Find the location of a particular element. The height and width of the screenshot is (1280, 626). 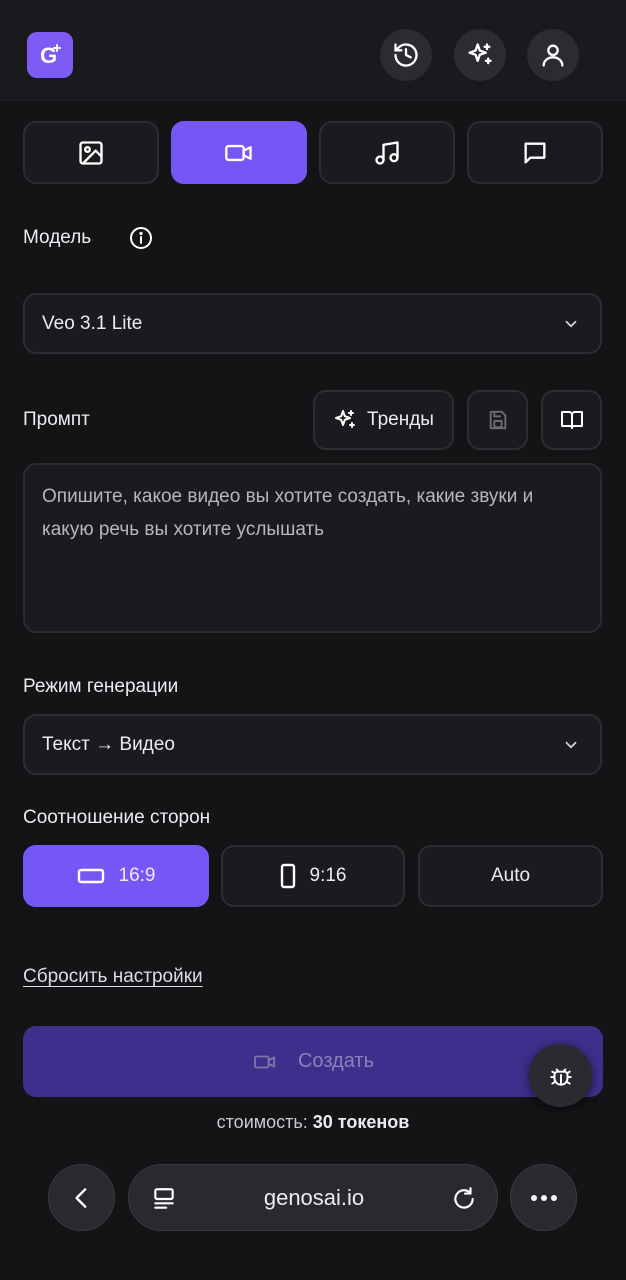

browser-back-button is located at coordinates (81, 1197).